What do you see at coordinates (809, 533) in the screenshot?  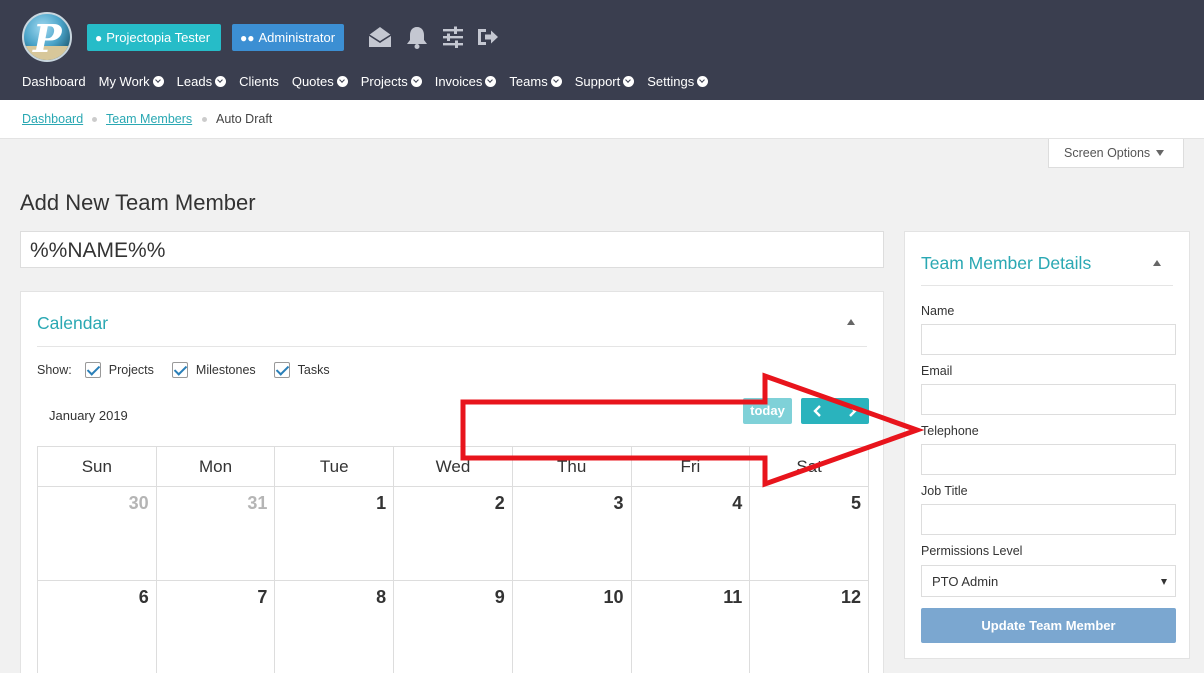 I see `calendar-day: 5` at bounding box center [809, 533].